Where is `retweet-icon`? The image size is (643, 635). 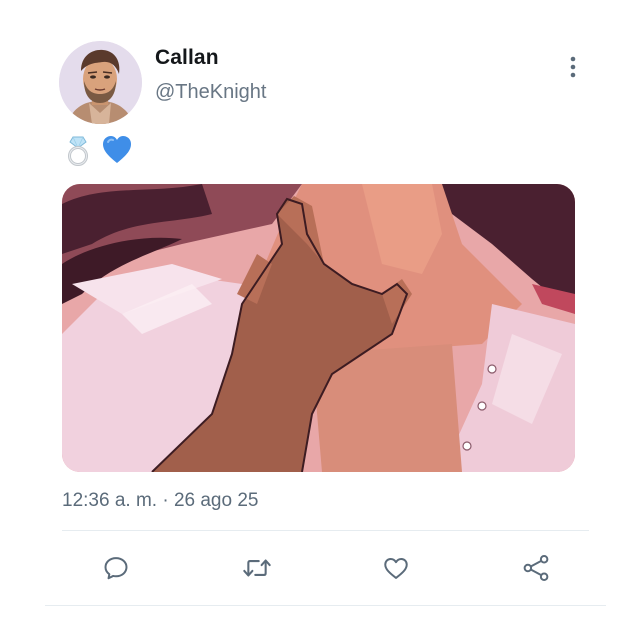
retweet-icon is located at coordinates (257, 568).